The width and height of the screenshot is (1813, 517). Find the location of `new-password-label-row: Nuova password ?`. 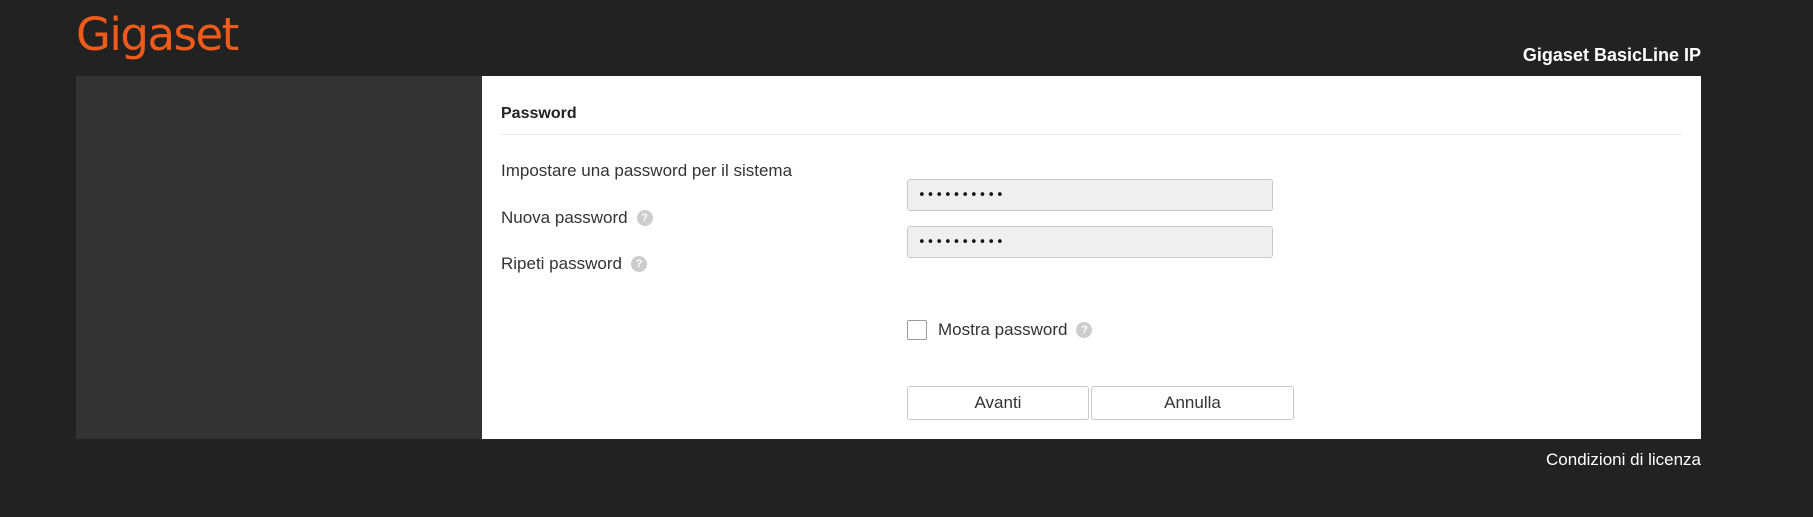

new-password-label-row: Nuova password ? is located at coordinates (577, 218).